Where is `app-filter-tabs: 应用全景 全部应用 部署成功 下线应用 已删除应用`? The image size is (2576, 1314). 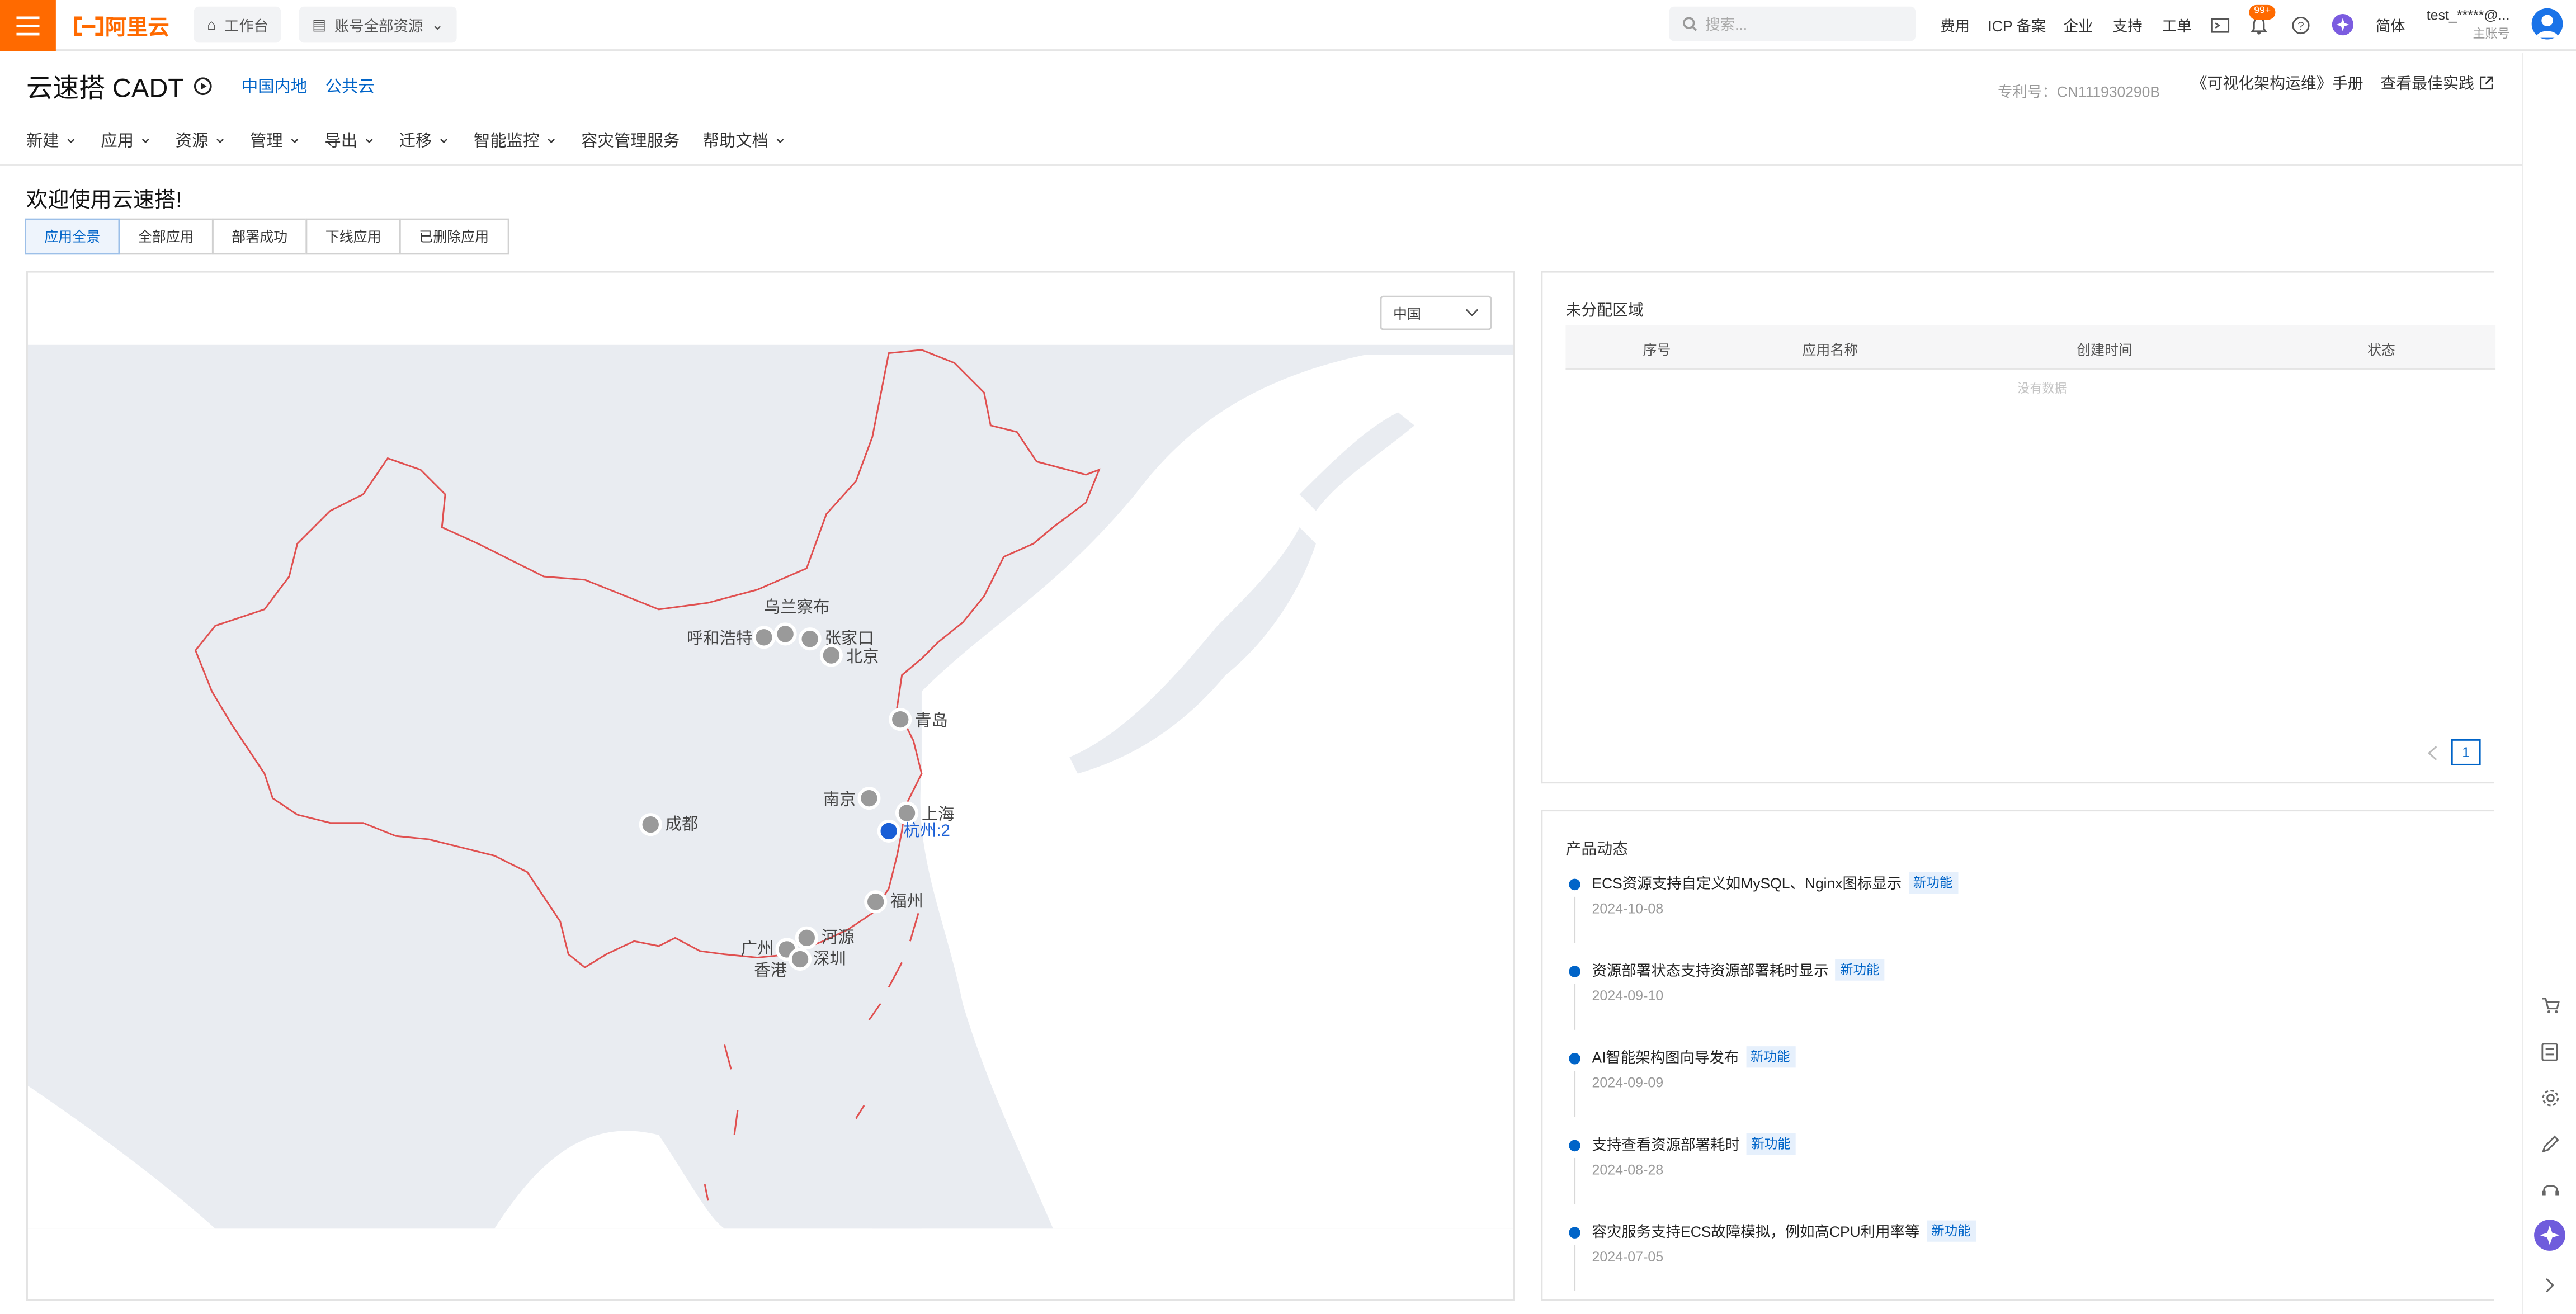 app-filter-tabs: 应用全景 全部应用 部署成功 下线应用 已删除应用 is located at coordinates (267, 236).